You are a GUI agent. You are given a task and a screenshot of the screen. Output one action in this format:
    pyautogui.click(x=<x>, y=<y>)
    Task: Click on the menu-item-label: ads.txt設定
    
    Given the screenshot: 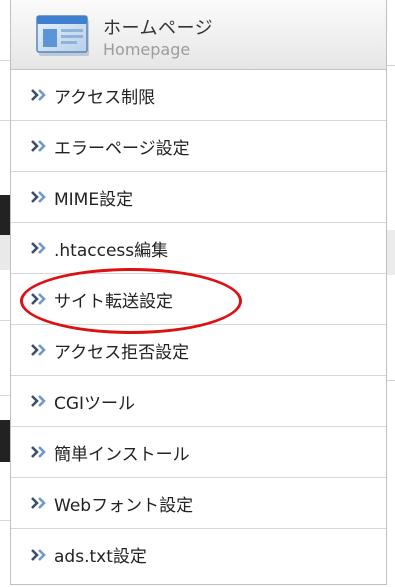 What is the action you would take?
    pyautogui.click(x=100, y=557)
    